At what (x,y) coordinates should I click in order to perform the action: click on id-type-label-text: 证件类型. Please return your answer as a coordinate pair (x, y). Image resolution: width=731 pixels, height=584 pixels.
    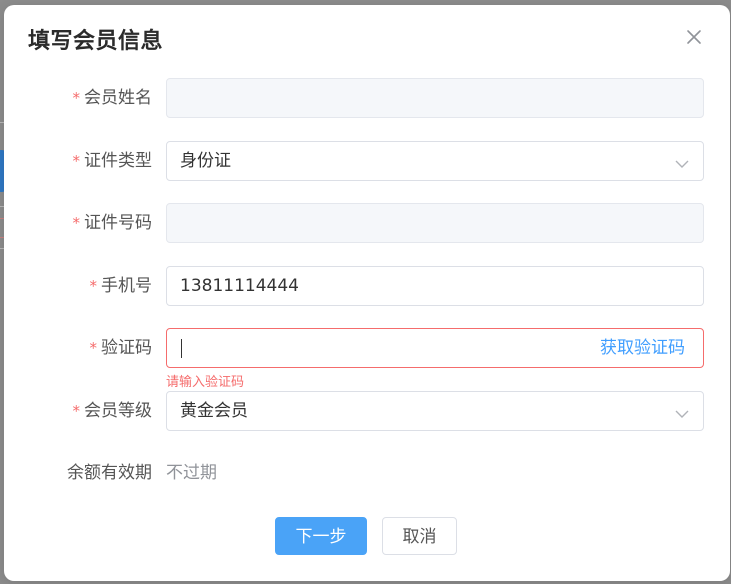
    Looking at the image, I should click on (118, 161).